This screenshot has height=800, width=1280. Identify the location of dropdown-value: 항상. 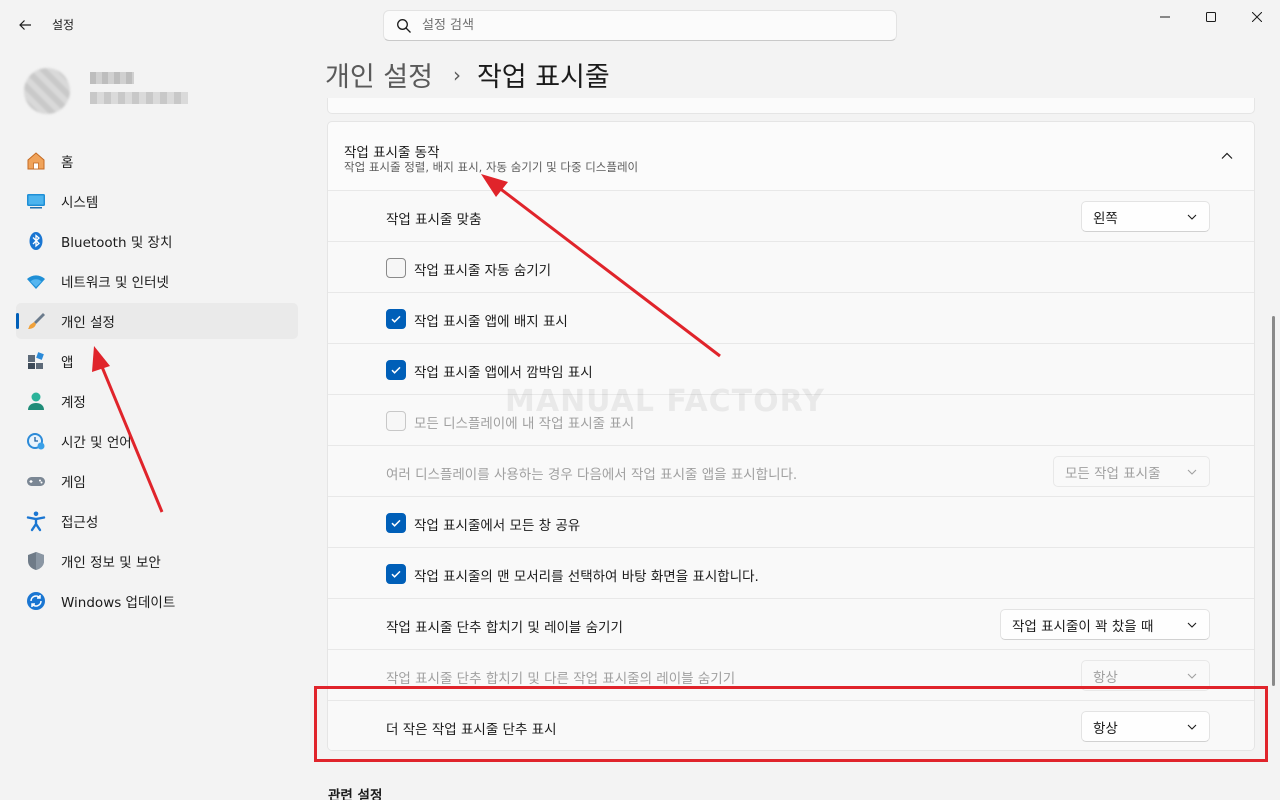
(1105, 677).